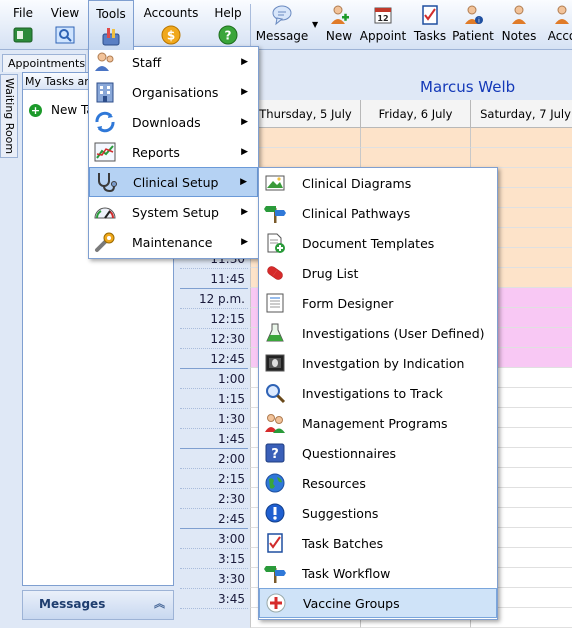 This screenshot has width=572, height=628. What do you see at coordinates (378, 243) in the screenshot?
I see `clinical-item-document-templates: Document Templates` at bounding box center [378, 243].